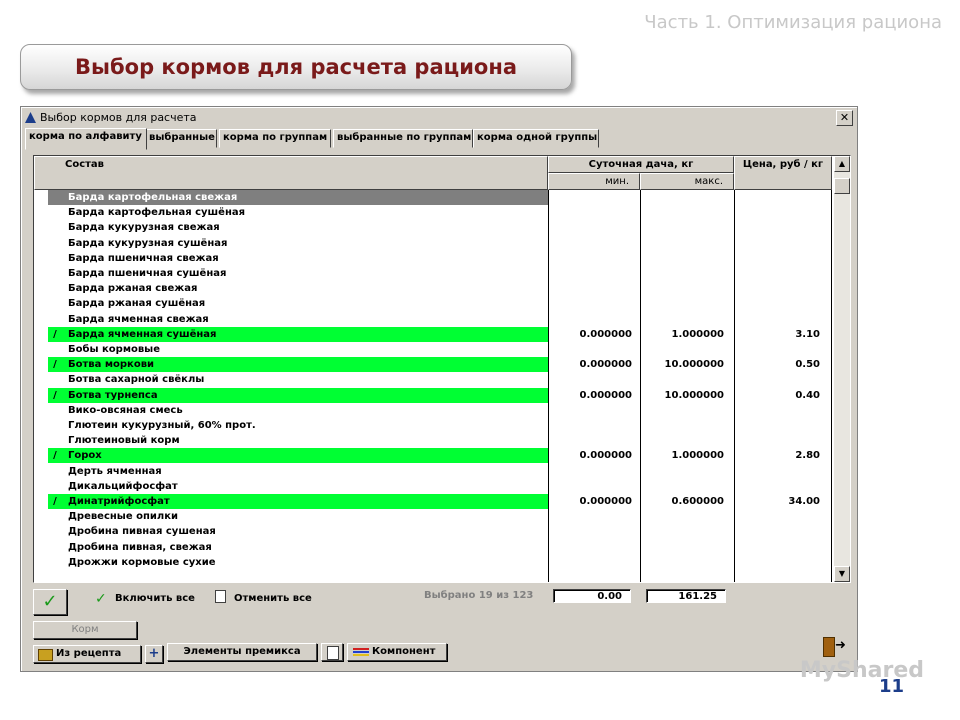  I want to click on table-row: Барда ржаная сушёная, so click(433, 303).